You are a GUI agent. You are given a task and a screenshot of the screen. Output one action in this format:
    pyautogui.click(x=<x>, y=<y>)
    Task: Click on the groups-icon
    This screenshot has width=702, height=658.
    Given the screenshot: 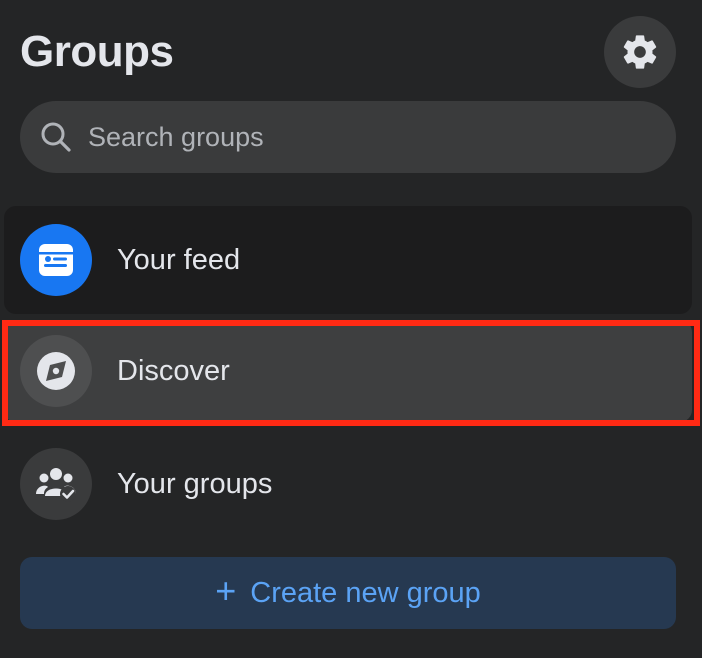 What is the action you would take?
    pyautogui.click(x=56, y=484)
    